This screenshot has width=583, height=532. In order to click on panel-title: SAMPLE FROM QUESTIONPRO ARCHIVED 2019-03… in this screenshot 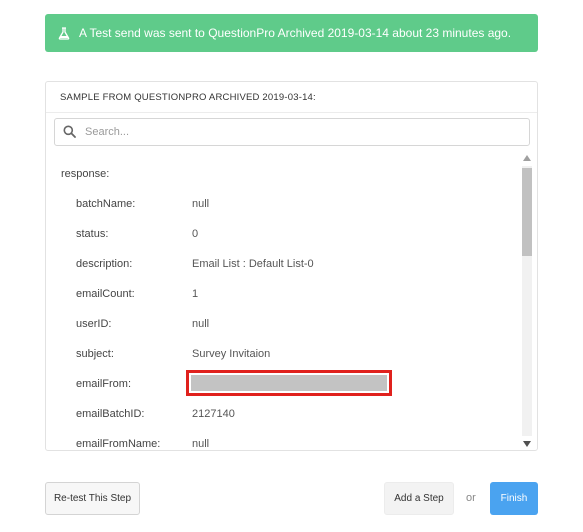, I will do `click(188, 97)`.